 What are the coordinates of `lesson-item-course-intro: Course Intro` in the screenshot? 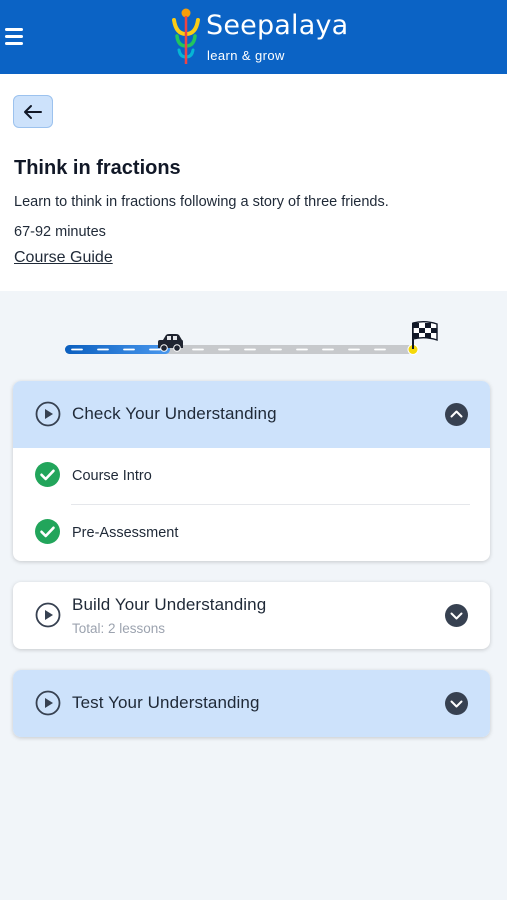 It's located at (251, 476).